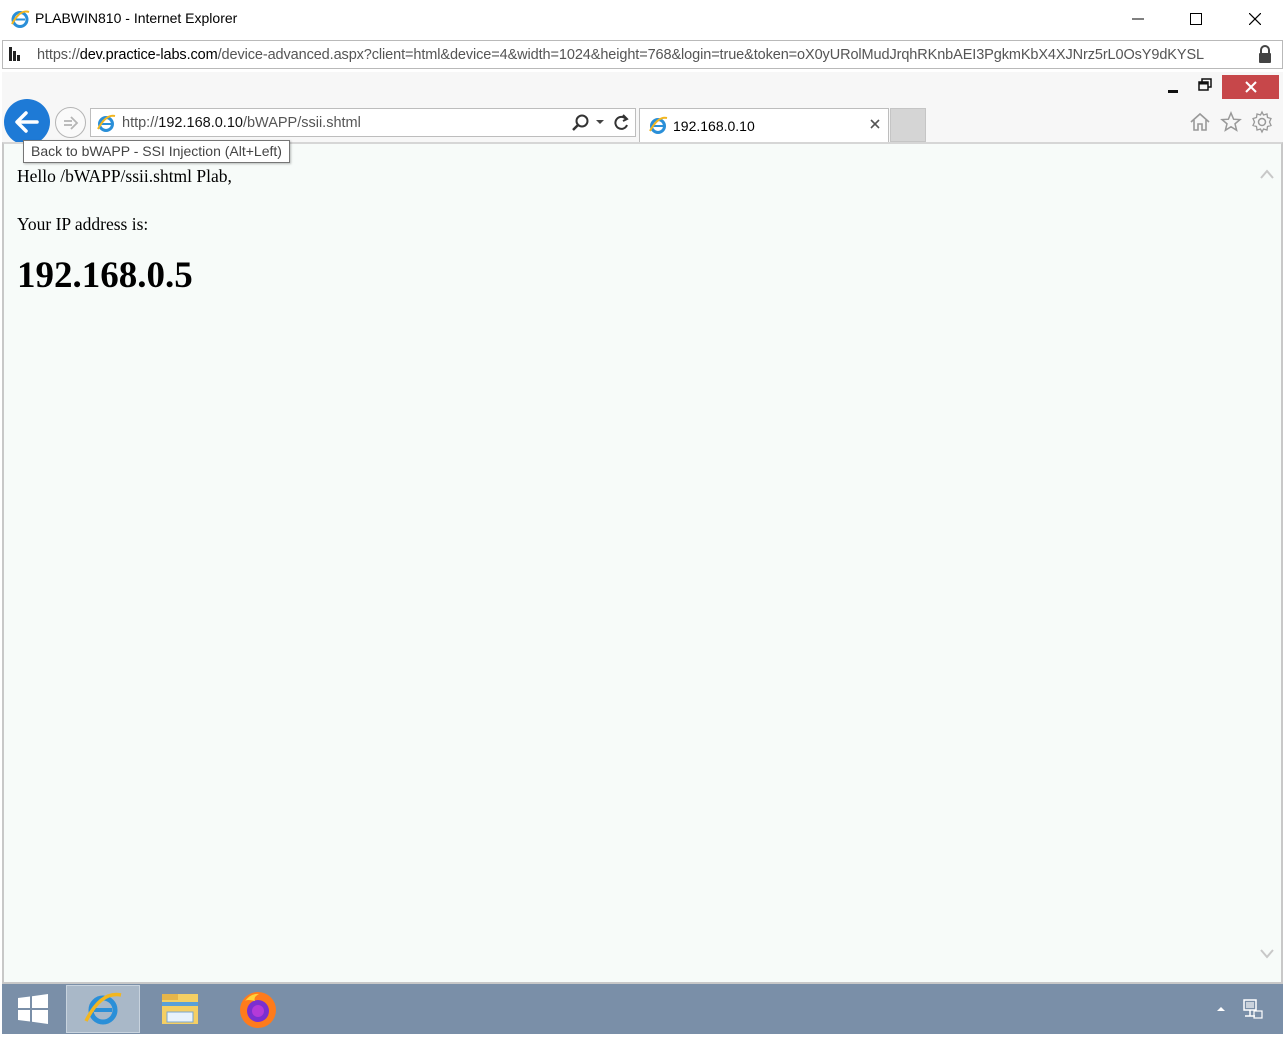  I want to click on windows-start-icon, so click(33, 1009).